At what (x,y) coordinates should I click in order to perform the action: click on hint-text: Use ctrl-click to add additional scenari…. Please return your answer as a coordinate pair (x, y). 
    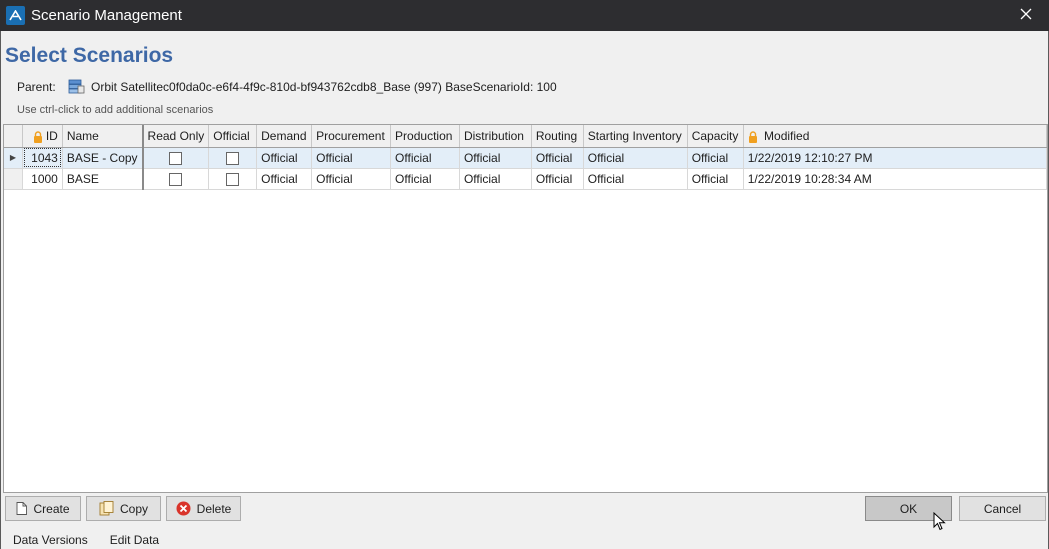
    Looking at the image, I should click on (115, 110).